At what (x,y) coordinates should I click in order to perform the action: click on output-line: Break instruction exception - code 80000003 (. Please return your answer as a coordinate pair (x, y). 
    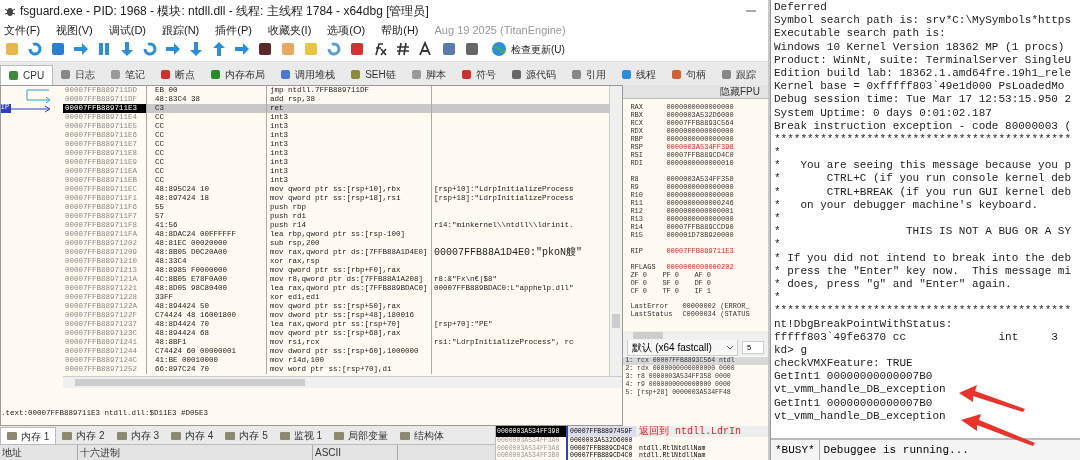
    Looking at the image, I should click on (923, 126).